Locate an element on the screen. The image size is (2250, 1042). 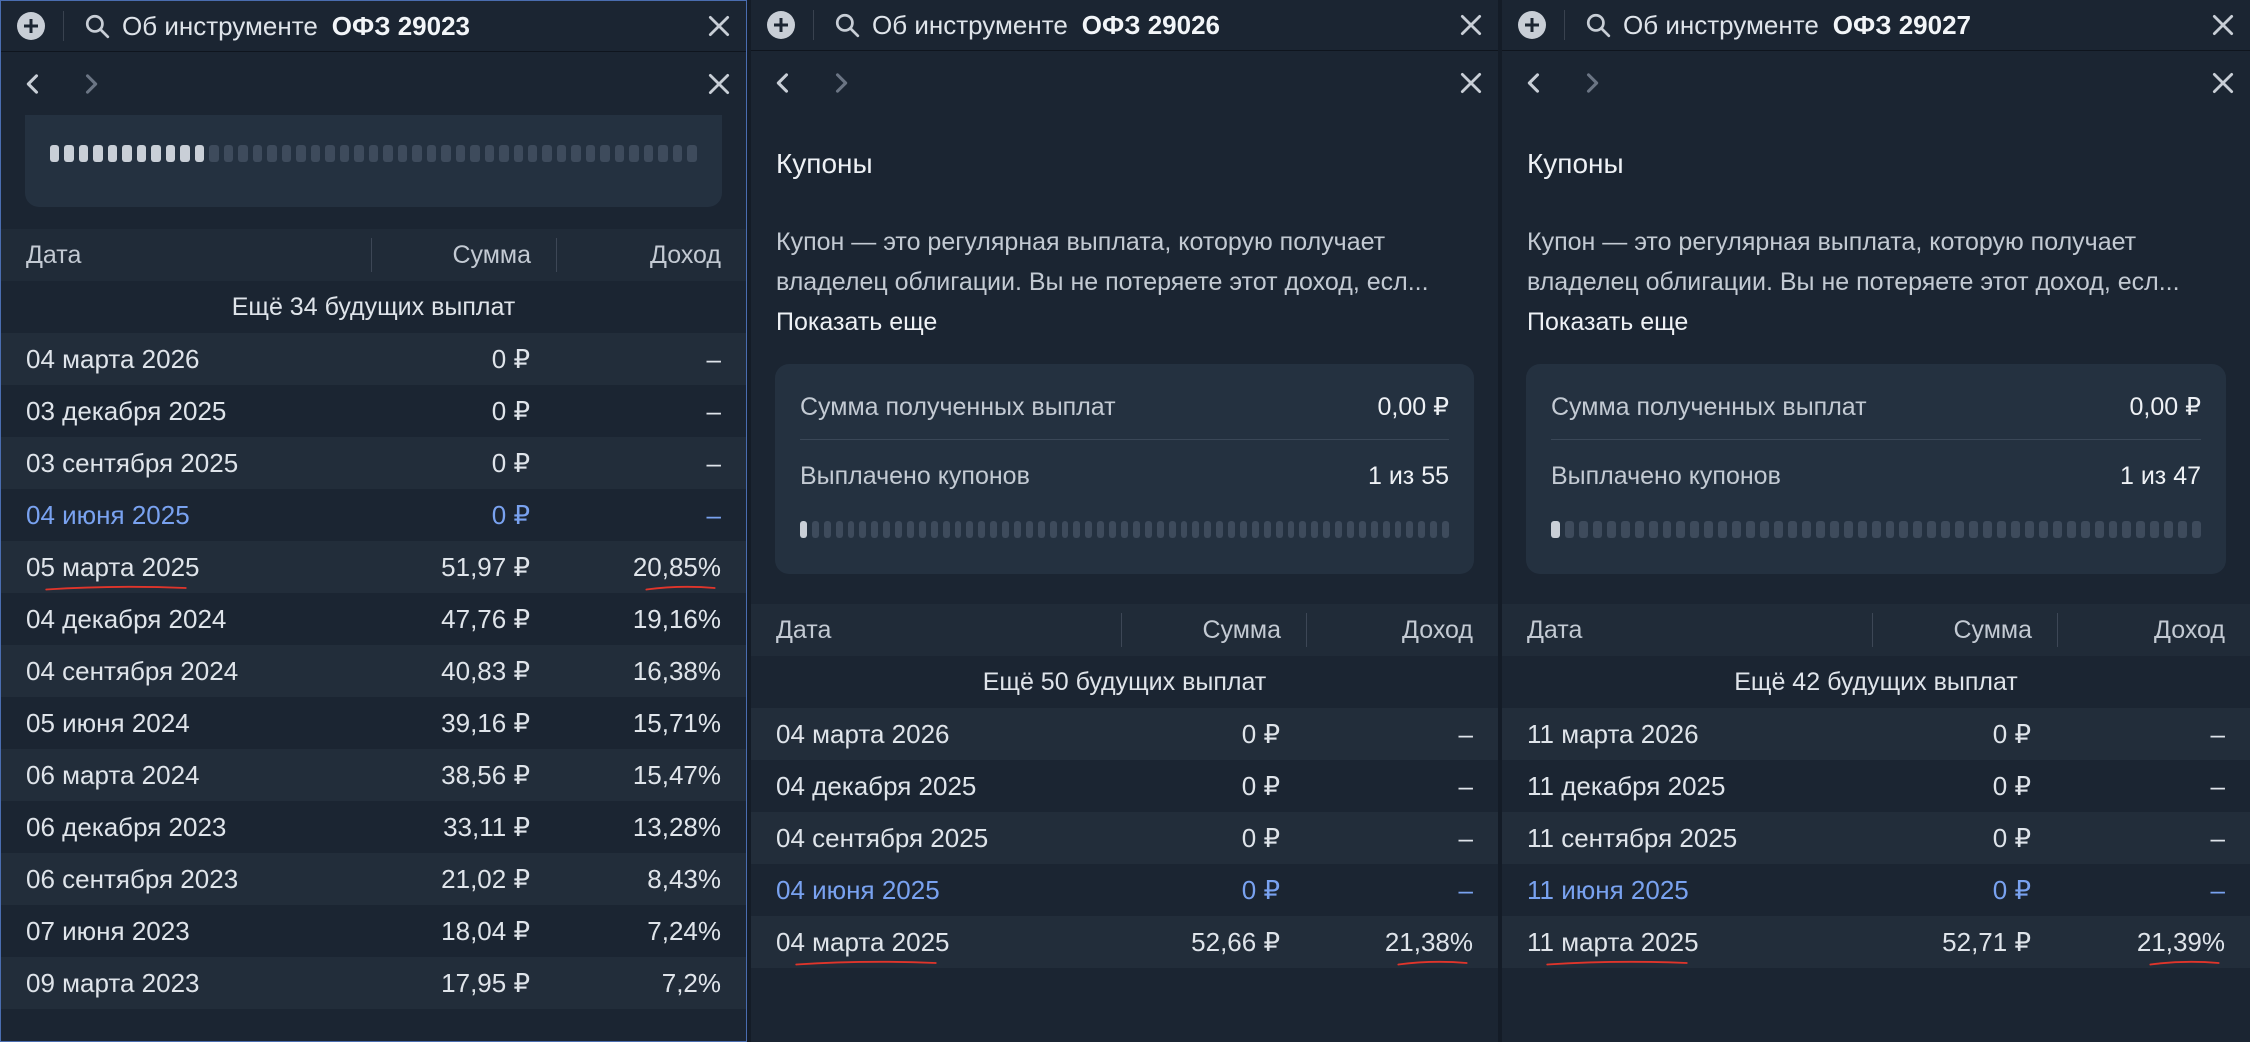
row-date: 03 сентября 2025 is located at coordinates (132, 462).